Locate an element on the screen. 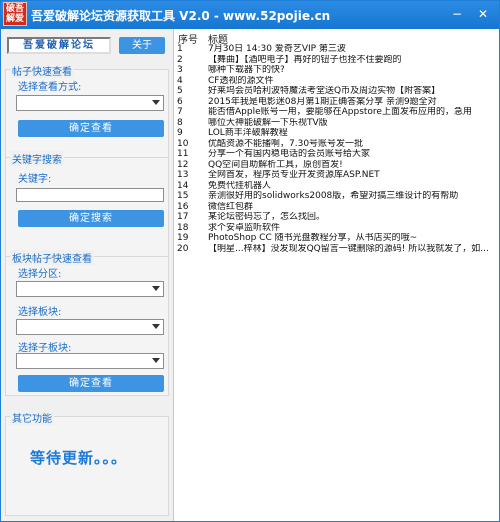 Image resolution: width=500 pixels, height=522 pixels. table-row: 15 亲测很好用的solidworks2008版，希望对搞三维设计的有帮助 is located at coordinates (337, 196).